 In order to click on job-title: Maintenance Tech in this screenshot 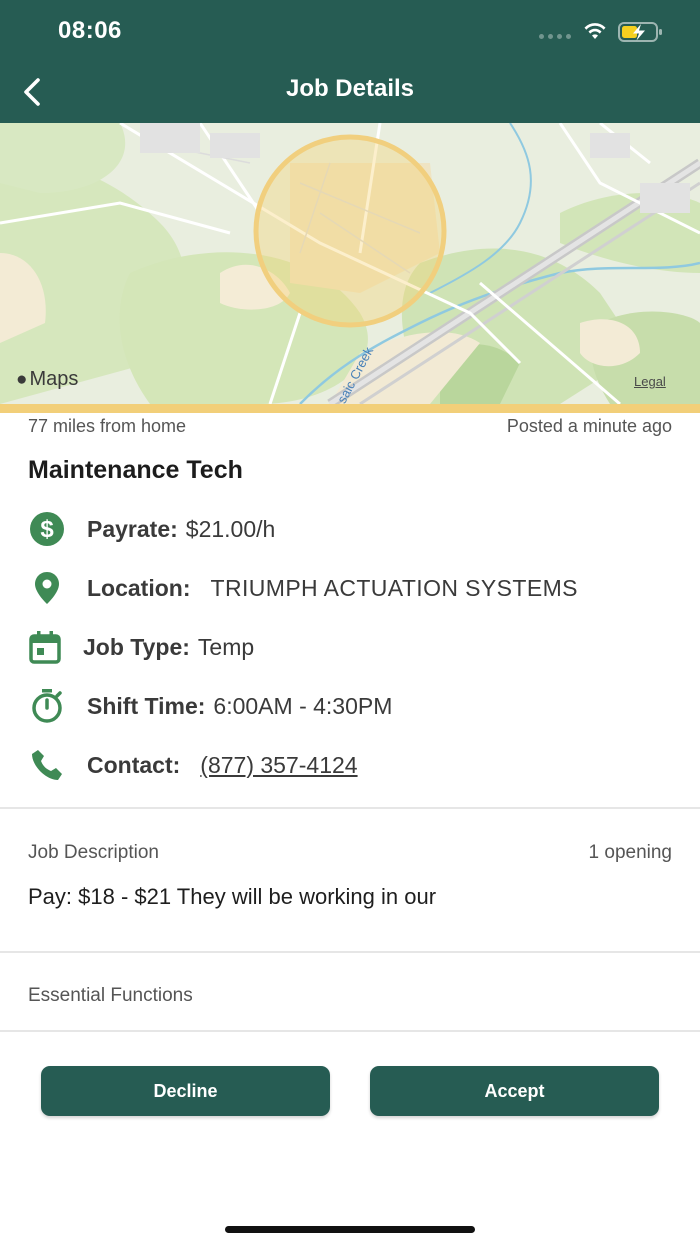, I will do `click(135, 470)`.